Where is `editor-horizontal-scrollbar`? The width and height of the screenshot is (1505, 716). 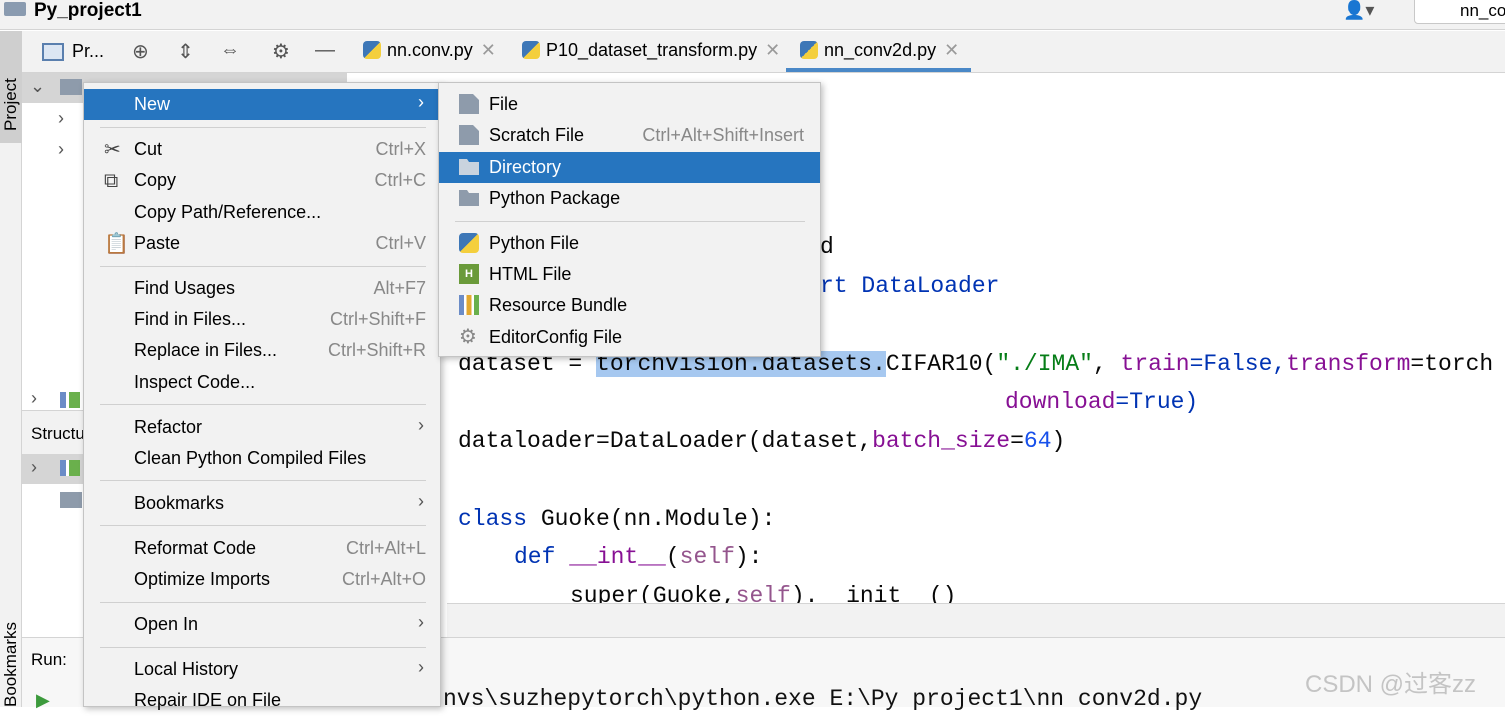 editor-horizontal-scrollbar is located at coordinates (976, 620).